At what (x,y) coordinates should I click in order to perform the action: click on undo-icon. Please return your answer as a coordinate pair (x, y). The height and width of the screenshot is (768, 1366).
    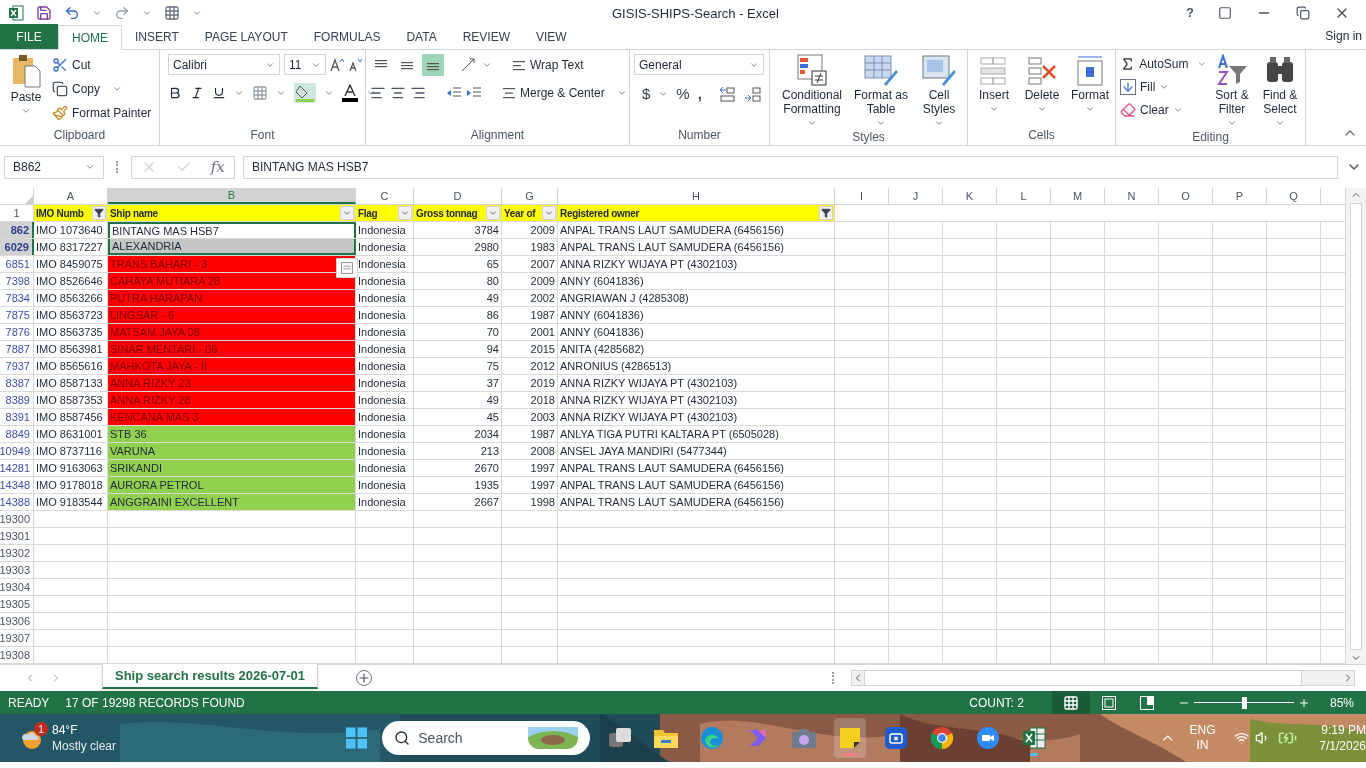
    Looking at the image, I should click on (72, 12).